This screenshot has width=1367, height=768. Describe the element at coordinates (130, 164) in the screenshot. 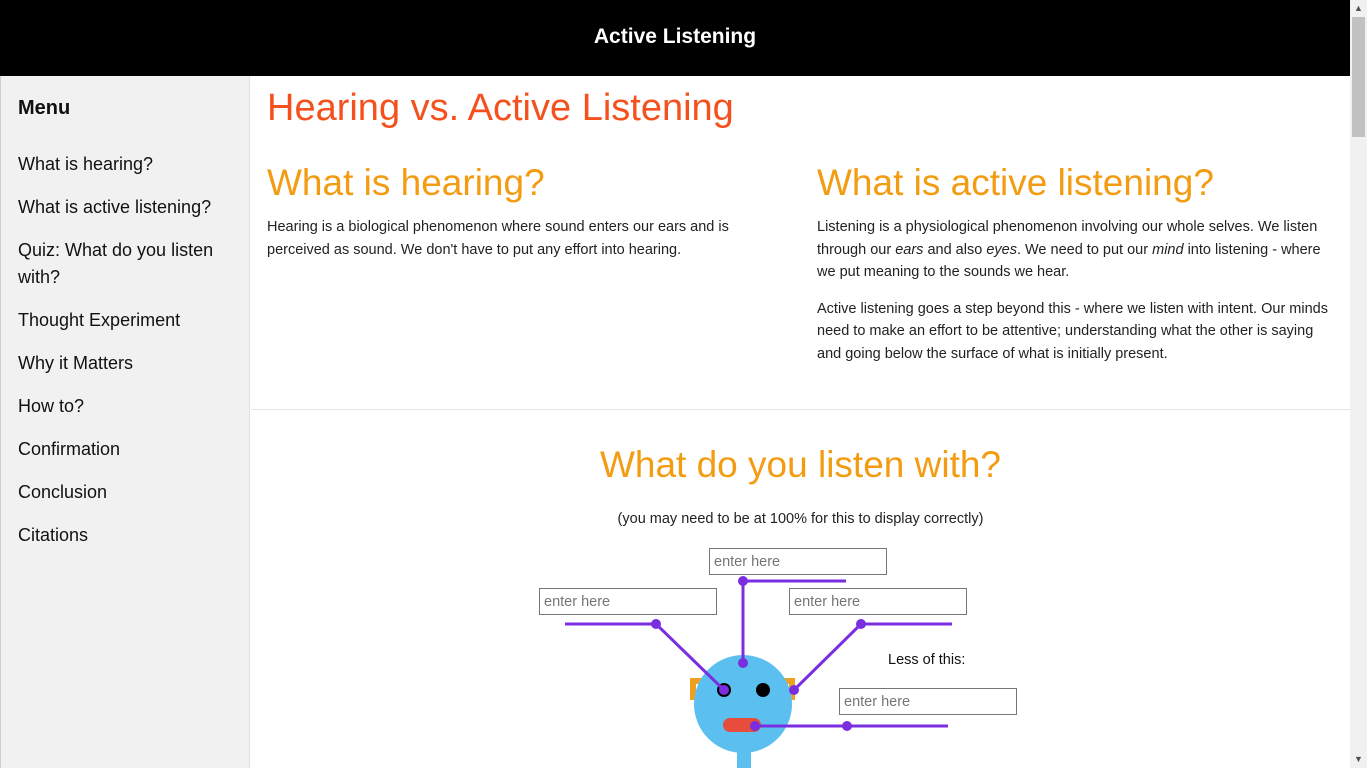

I see `menu-item-what-is-hearing: What is hearing?` at that location.